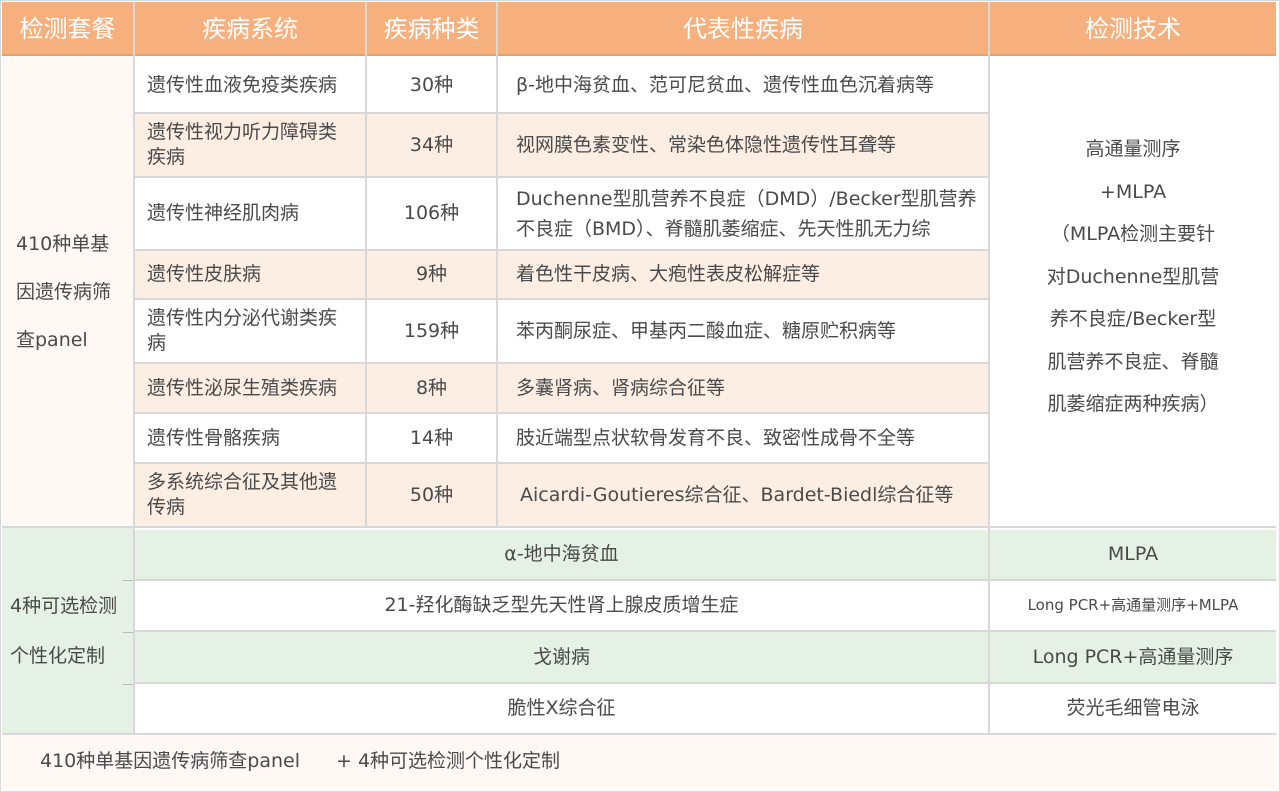  What do you see at coordinates (67, 630) in the screenshot?
I see `panel2-label: 4种可选检测 个性化定制` at bounding box center [67, 630].